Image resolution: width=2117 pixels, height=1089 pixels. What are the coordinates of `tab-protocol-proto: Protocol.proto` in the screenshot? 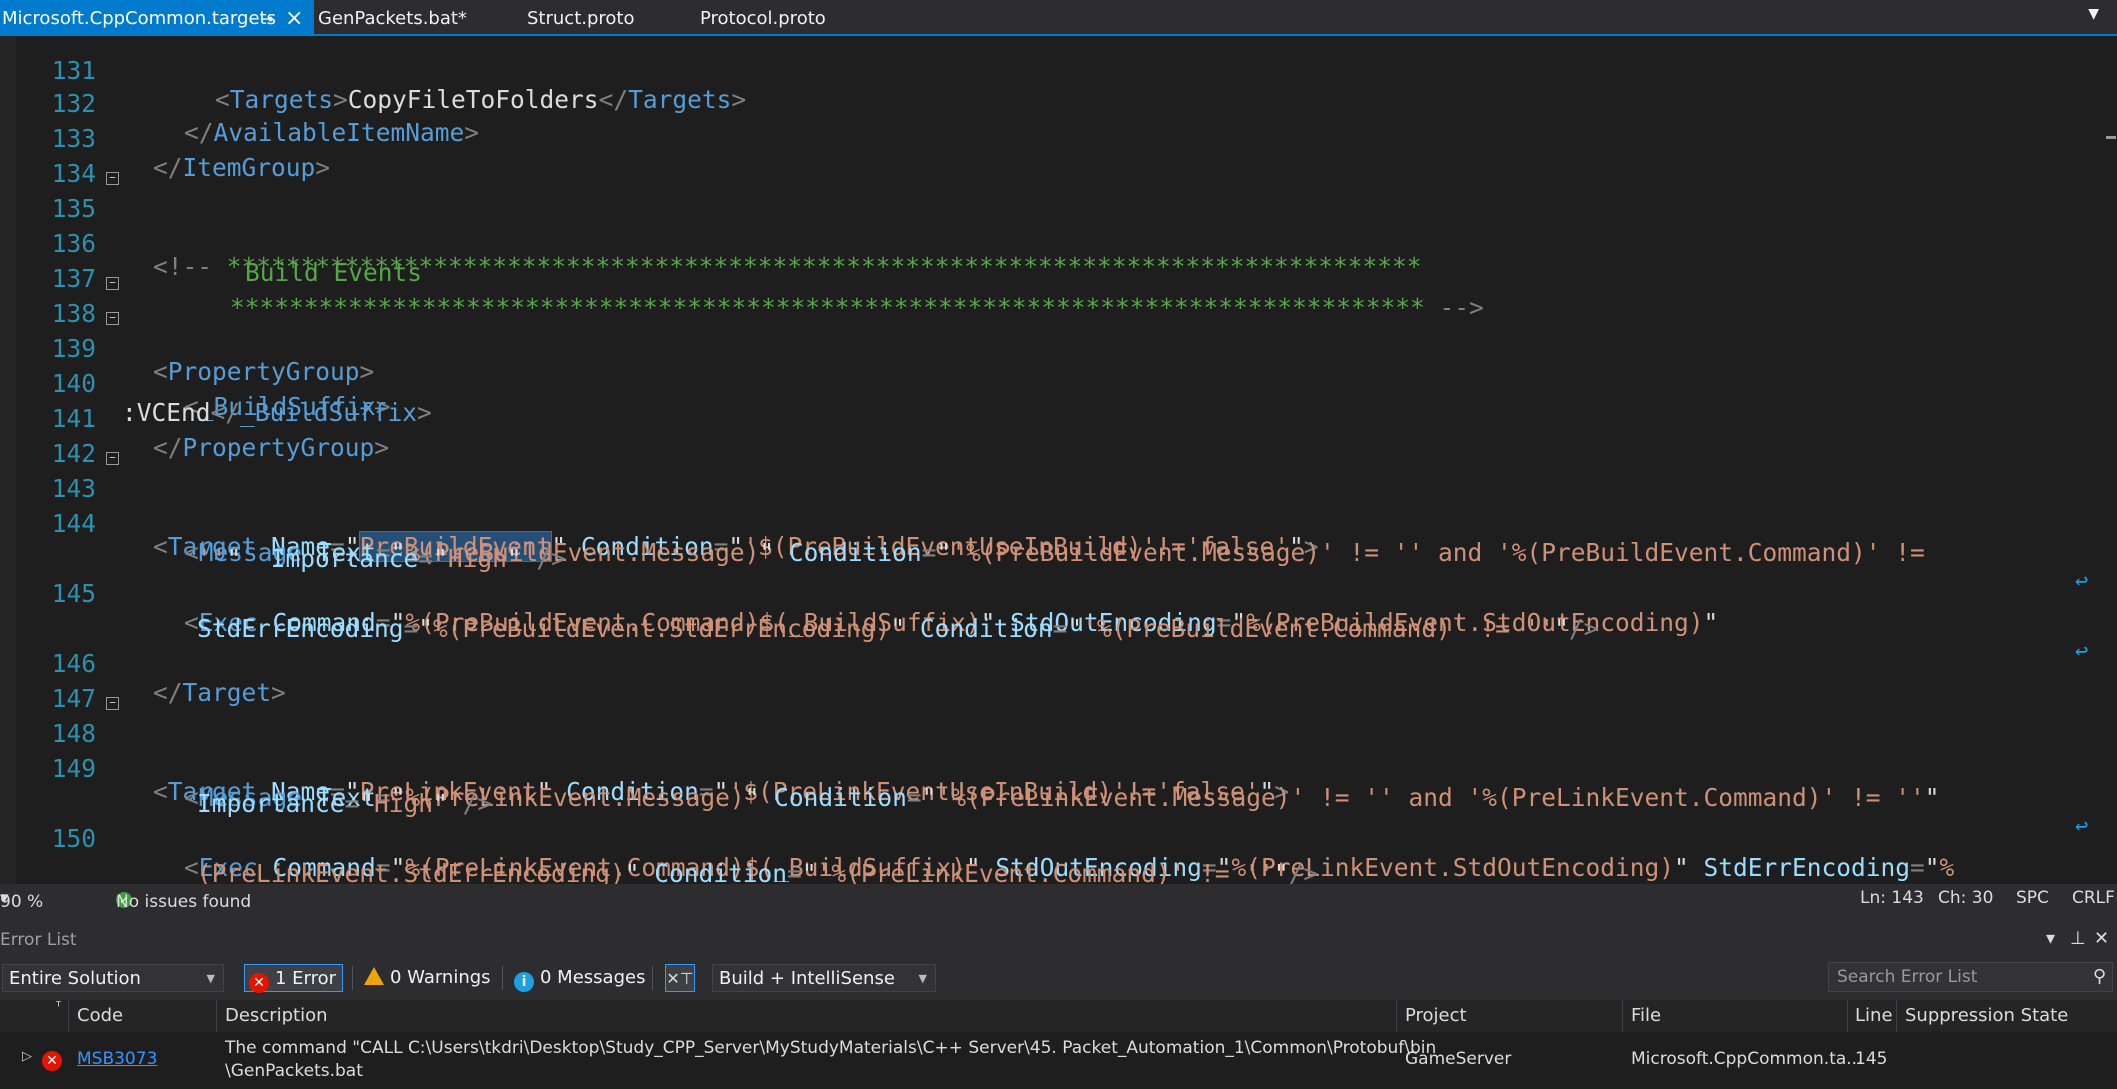 It's located at (763, 17).